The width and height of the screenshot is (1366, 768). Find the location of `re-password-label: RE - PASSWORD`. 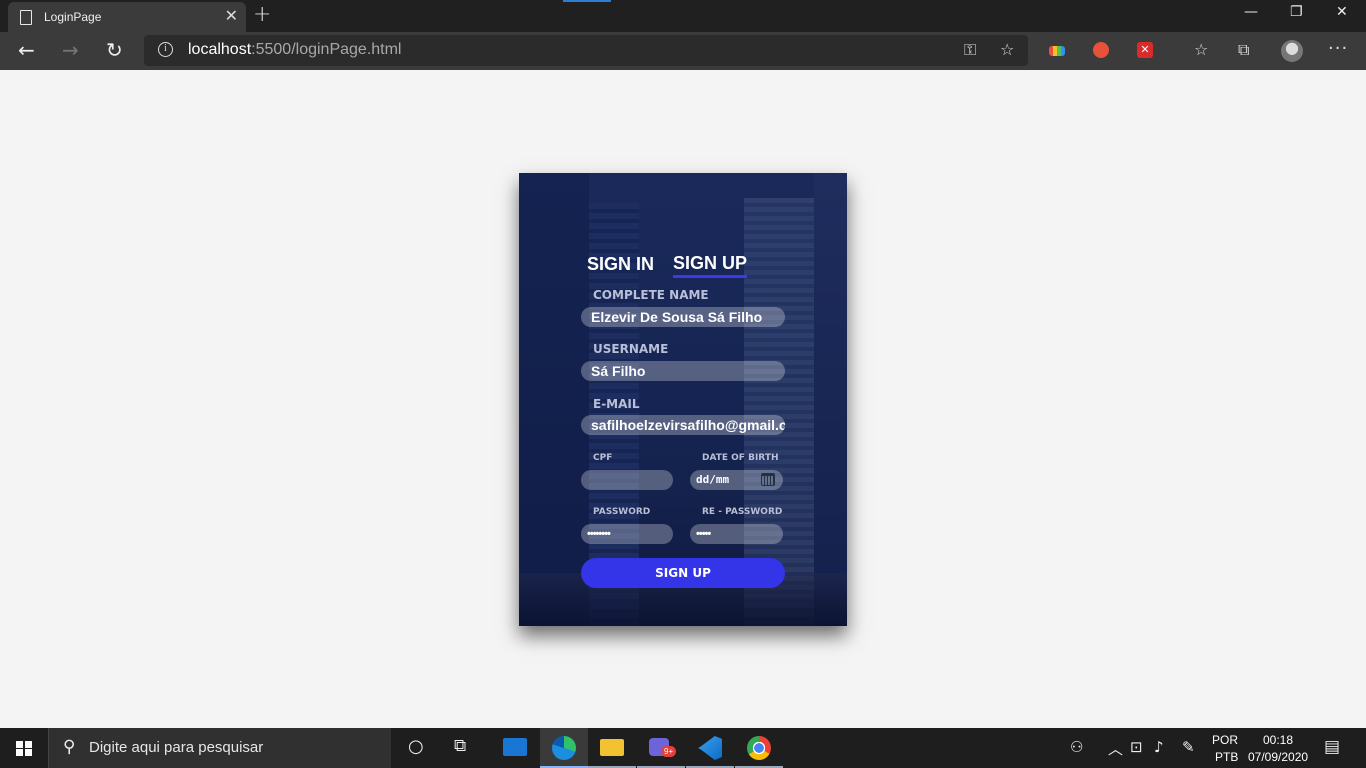

re-password-label: RE - PASSWORD is located at coordinates (742, 512).